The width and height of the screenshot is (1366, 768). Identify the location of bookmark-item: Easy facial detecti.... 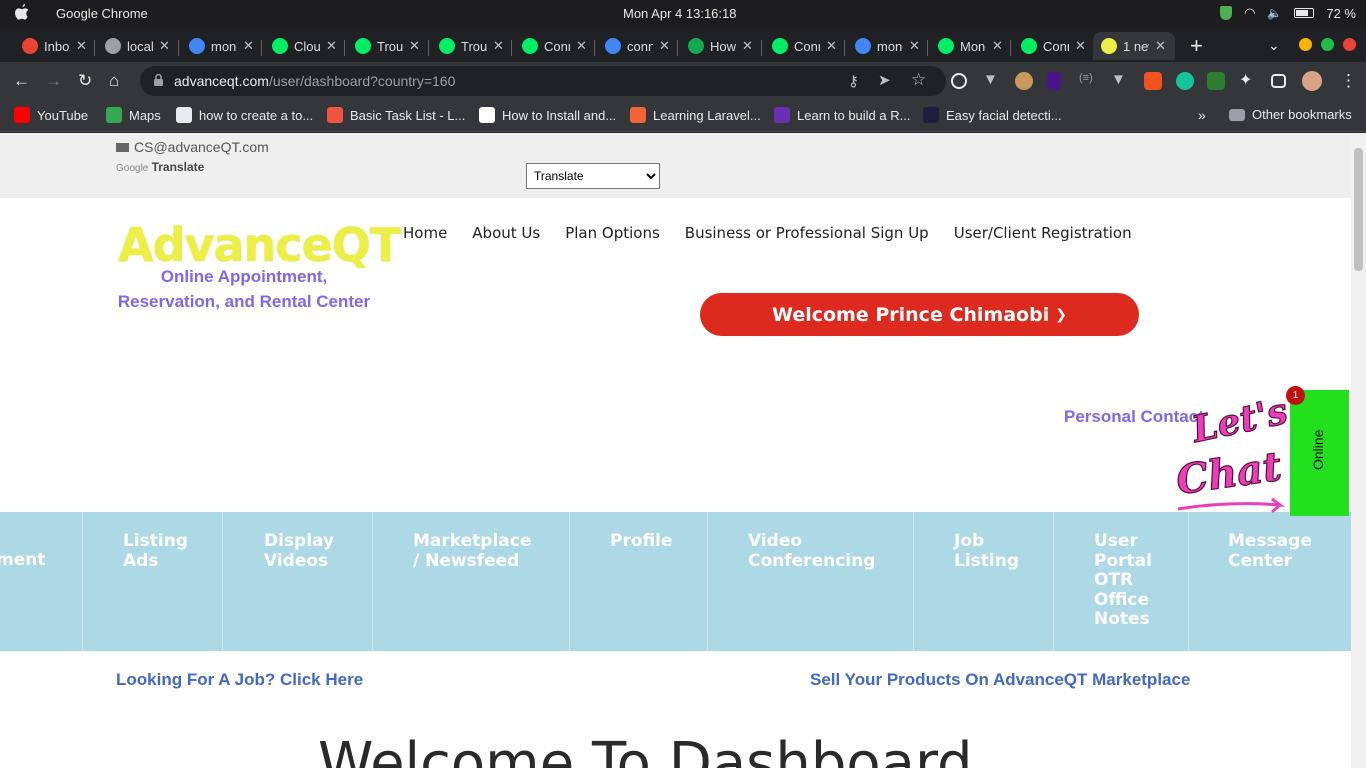
(992, 115).